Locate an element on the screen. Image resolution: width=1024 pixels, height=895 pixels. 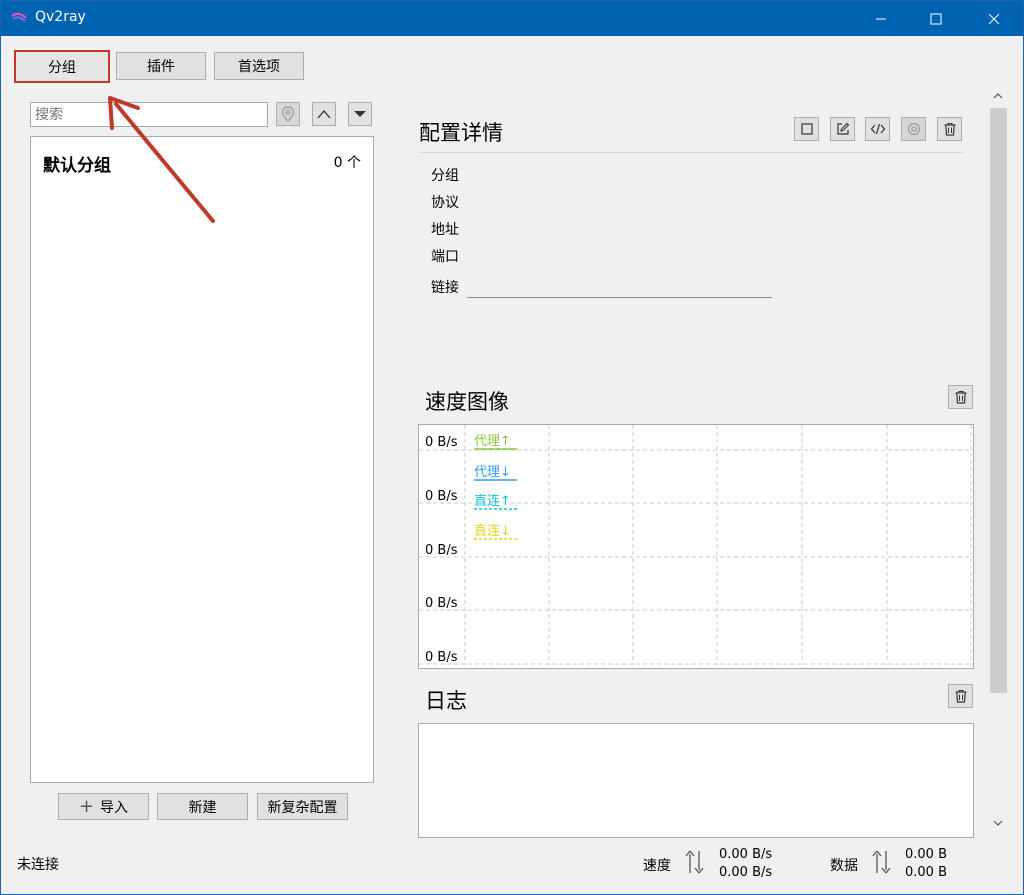
right-panel-scrollbar is located at coordinates (998, 460).